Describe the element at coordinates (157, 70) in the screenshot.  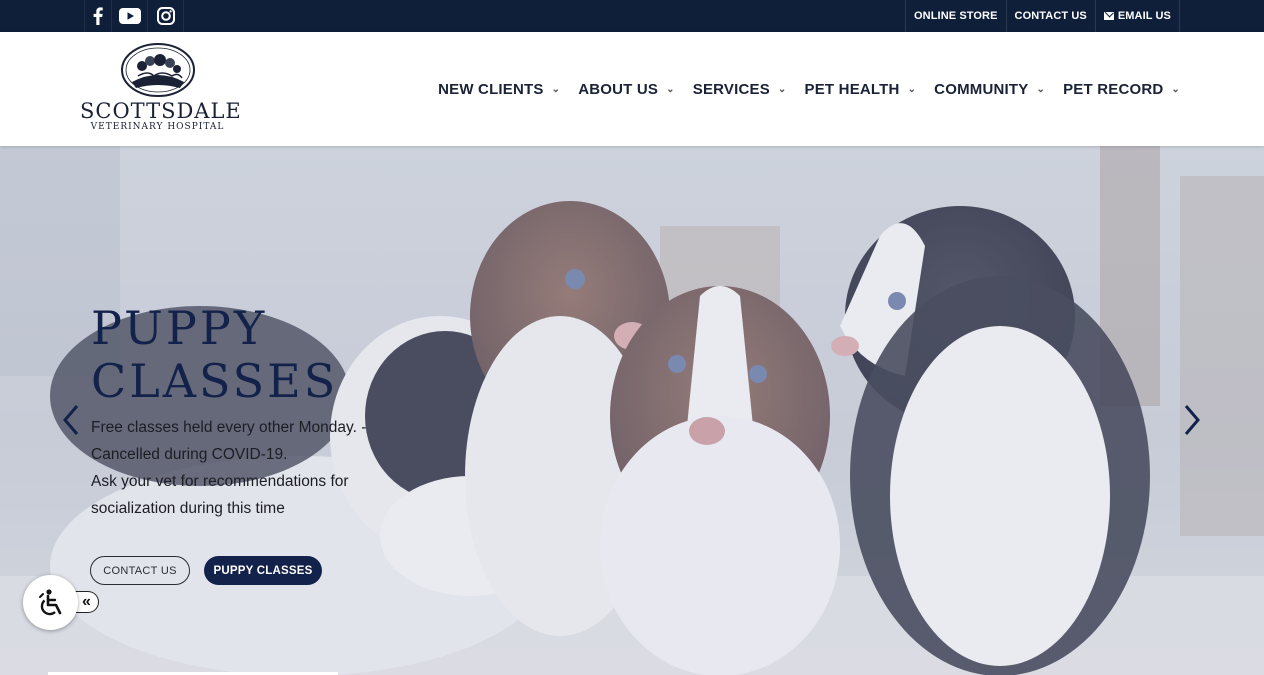
I see `logo-emblem-icon` at that location.